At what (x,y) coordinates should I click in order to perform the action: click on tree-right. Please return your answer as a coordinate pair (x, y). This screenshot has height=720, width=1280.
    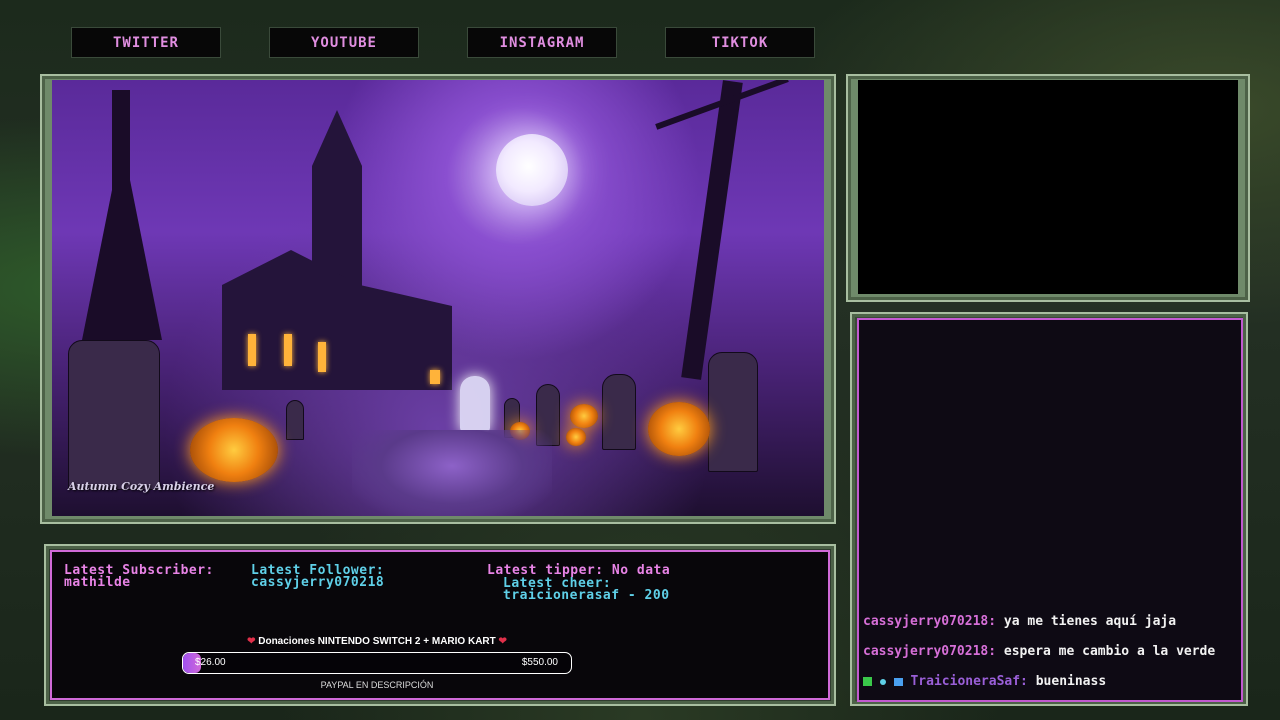
    Looking at the image, I should click on (712, 230).